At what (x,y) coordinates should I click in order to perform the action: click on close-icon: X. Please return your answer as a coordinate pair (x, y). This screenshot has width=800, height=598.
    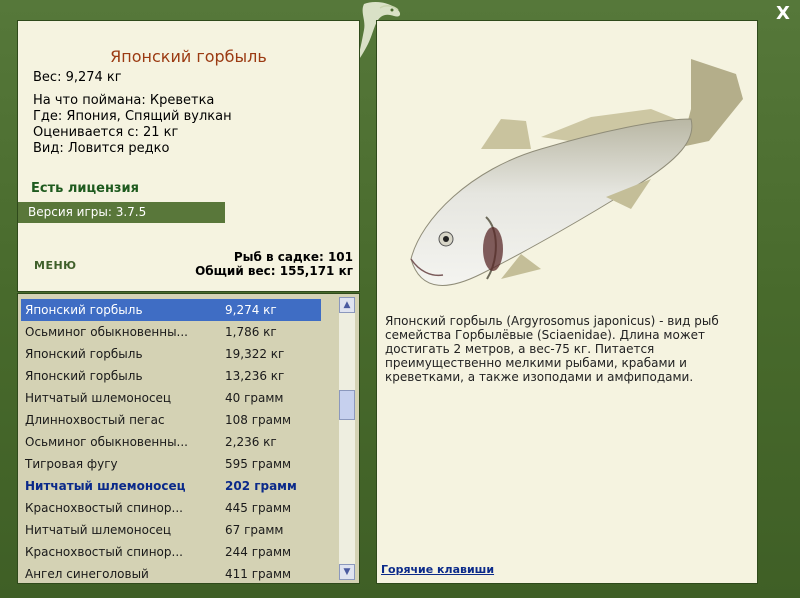
    Looking at the image, I should click on (783, 13).